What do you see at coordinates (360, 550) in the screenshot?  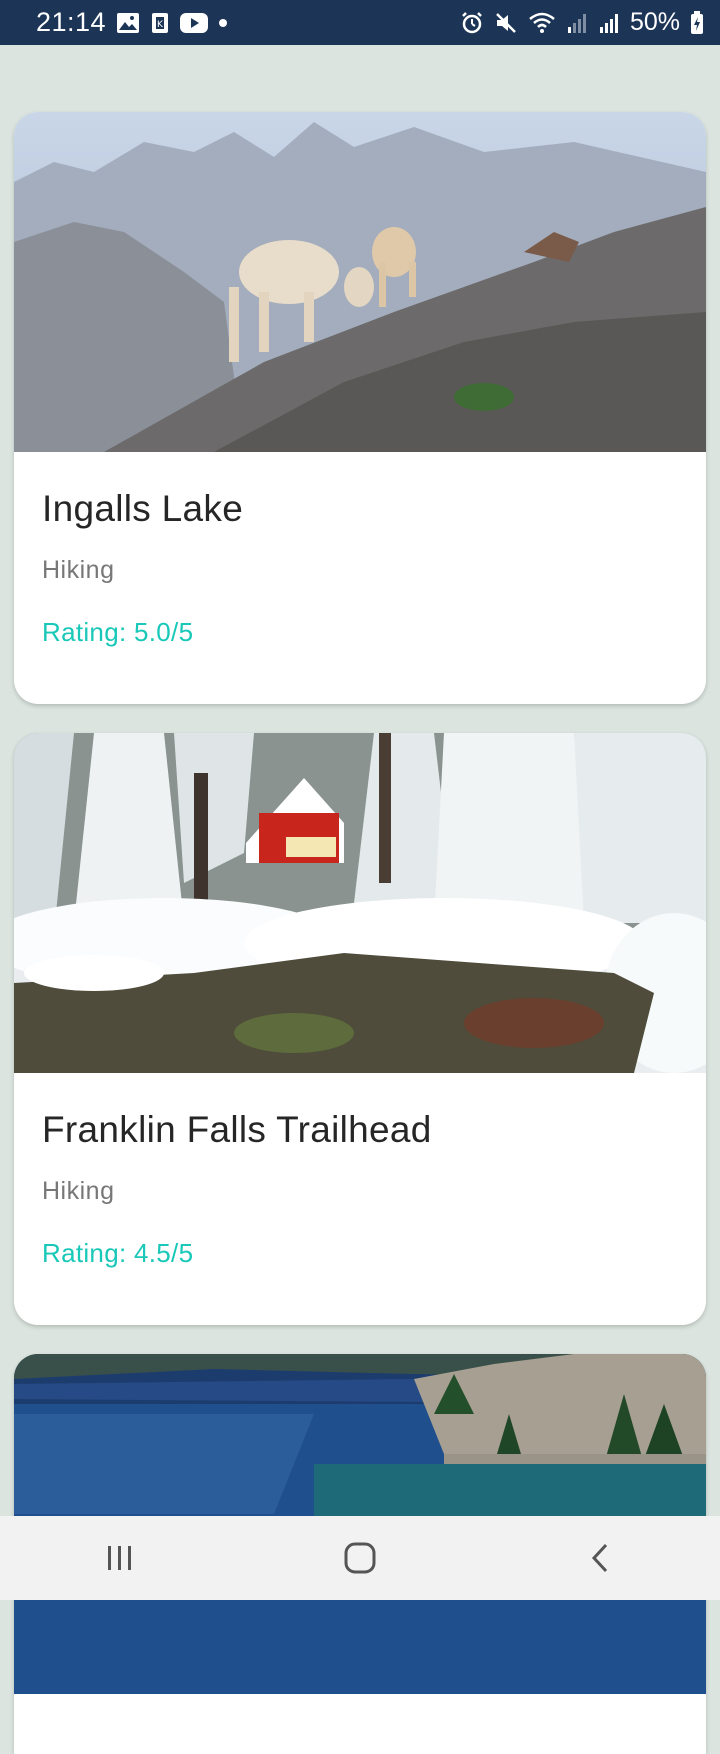 I see `trail-card-body: Ingalls Lake Hiking Rating: 5.0/5` at bounding box center [360, 550].